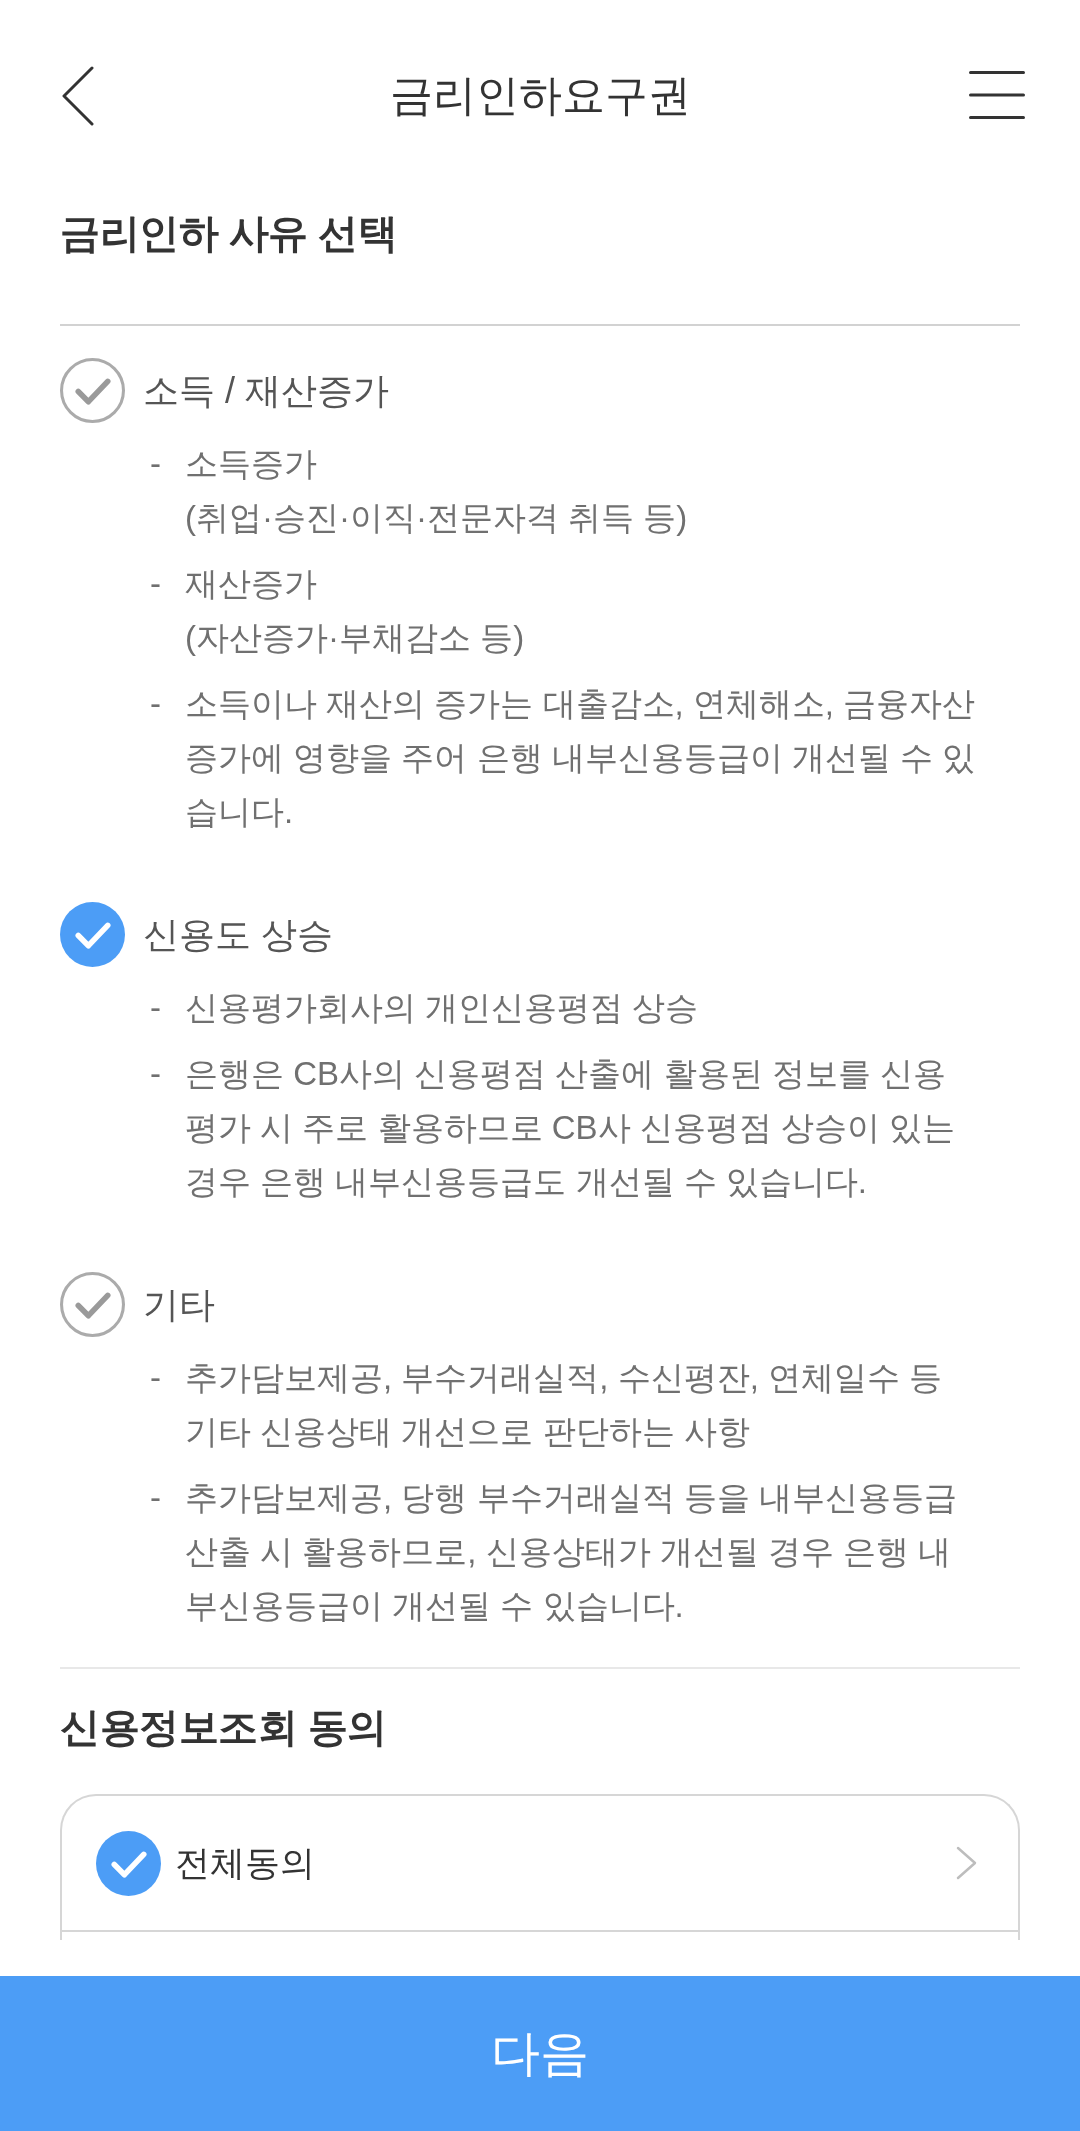  What do you see at coordinates (997, 95) in the screenshot?
I see `menu-icon` at bounding box center [997, 95].